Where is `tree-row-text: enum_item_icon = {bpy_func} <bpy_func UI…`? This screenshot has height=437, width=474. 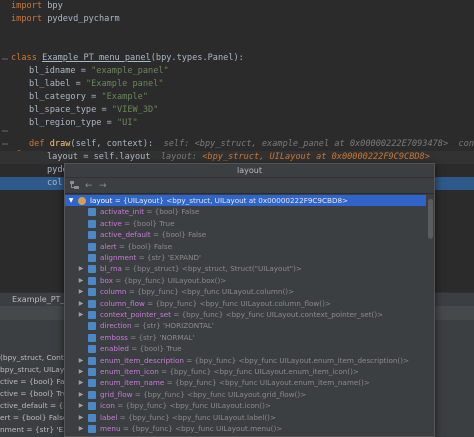 tree-row-text: enum_item_icon = {bpy_func} <bpy_func UI… is located at coordinates (229, 371).